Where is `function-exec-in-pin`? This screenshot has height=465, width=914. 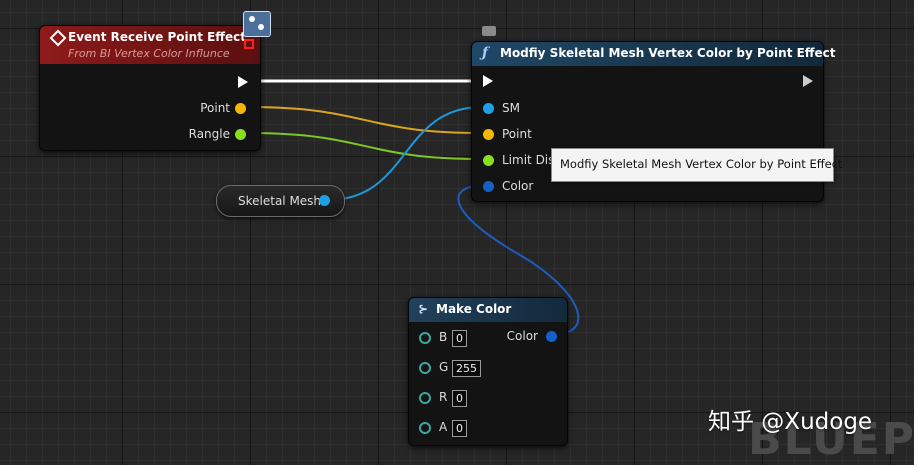
function-exec-in-pin is located at coordinates (488, 81).